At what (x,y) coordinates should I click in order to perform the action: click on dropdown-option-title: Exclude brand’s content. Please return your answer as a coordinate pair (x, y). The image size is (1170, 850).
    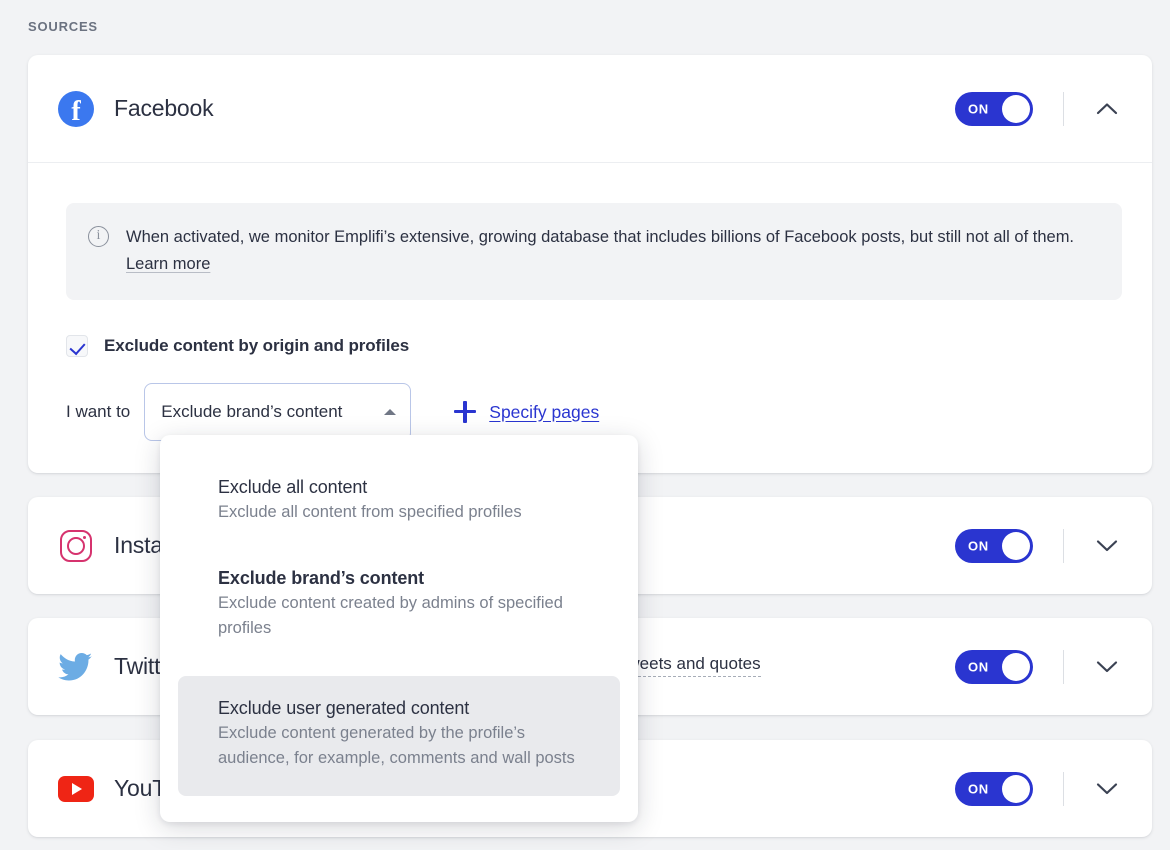
    Looking at the image, I should click on (321, 577).